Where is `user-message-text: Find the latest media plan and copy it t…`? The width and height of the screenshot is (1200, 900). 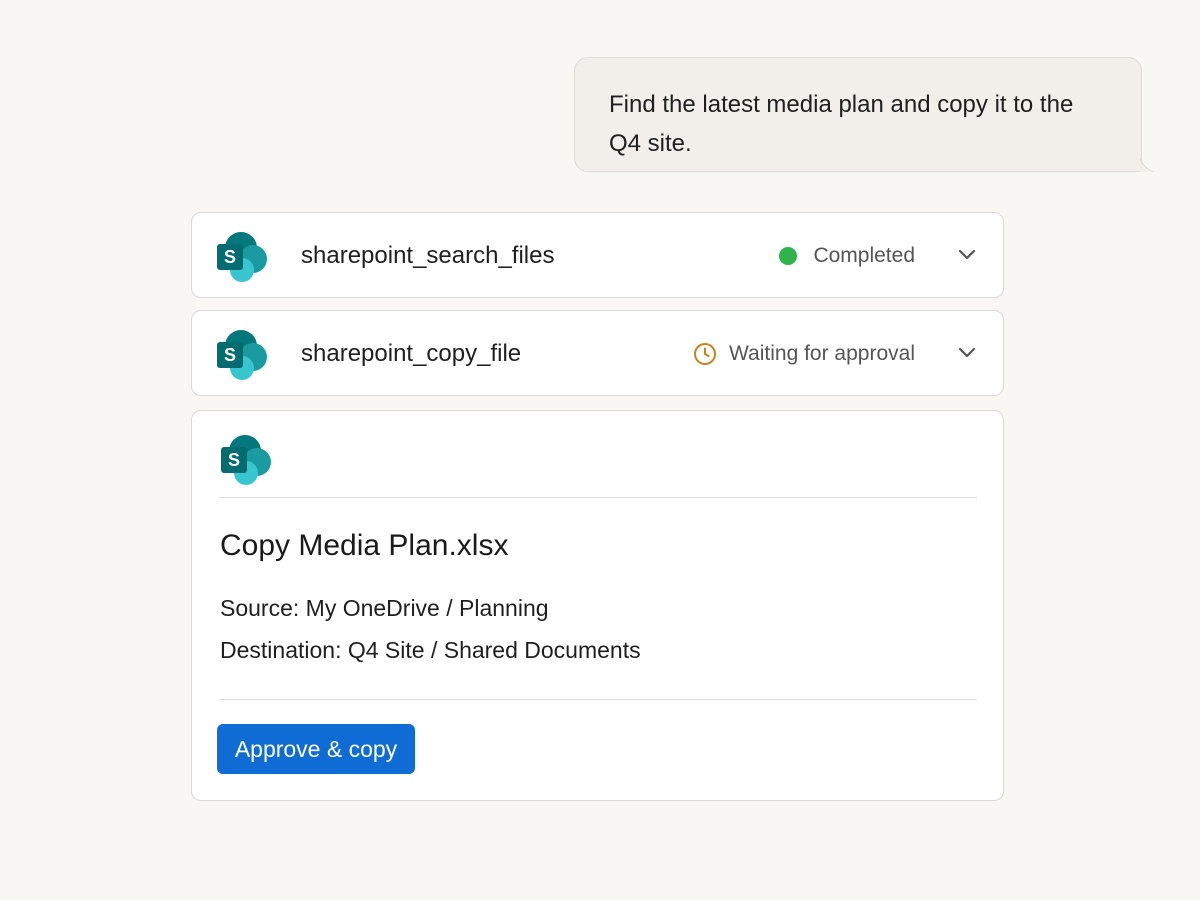
user-message-text: Find the latest media plan and copy it t… is located at coordinates (841, 124).